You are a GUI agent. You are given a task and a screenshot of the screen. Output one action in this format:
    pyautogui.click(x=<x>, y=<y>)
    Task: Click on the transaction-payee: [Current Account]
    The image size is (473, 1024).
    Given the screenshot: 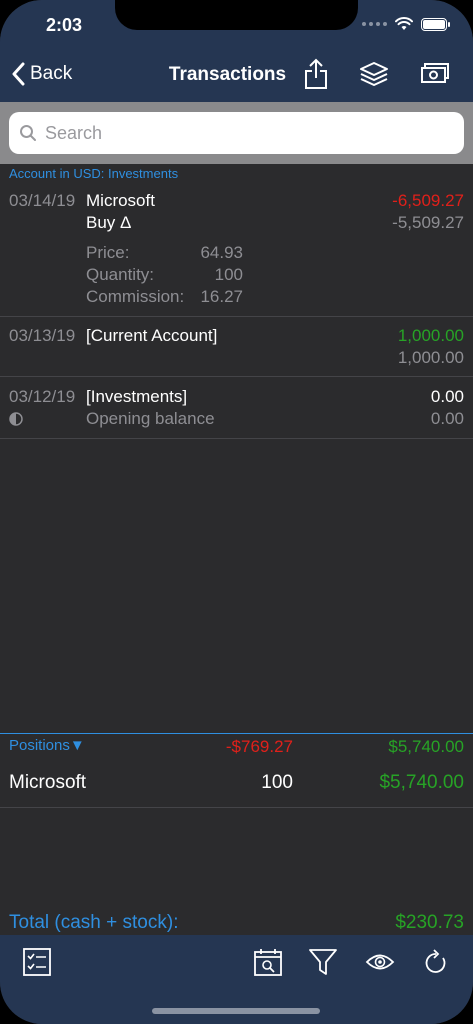 What is the action you would take?
    pyautogui.click(x=152, y=335)
    